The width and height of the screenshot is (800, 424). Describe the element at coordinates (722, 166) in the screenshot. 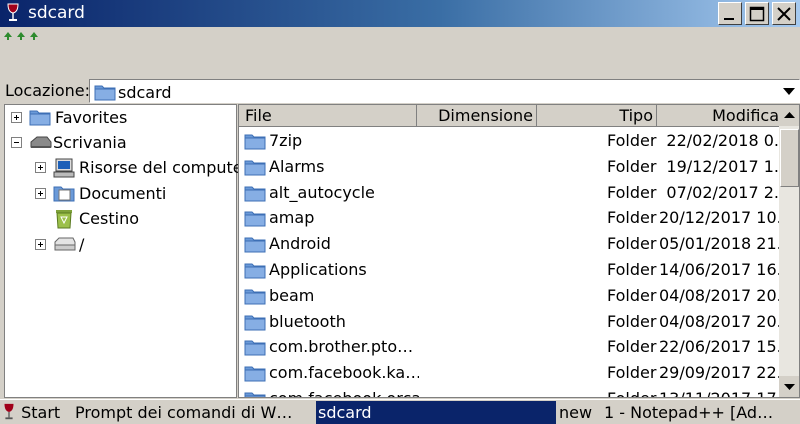

I see `file-modified: 19/12/2017 1.` at that location.